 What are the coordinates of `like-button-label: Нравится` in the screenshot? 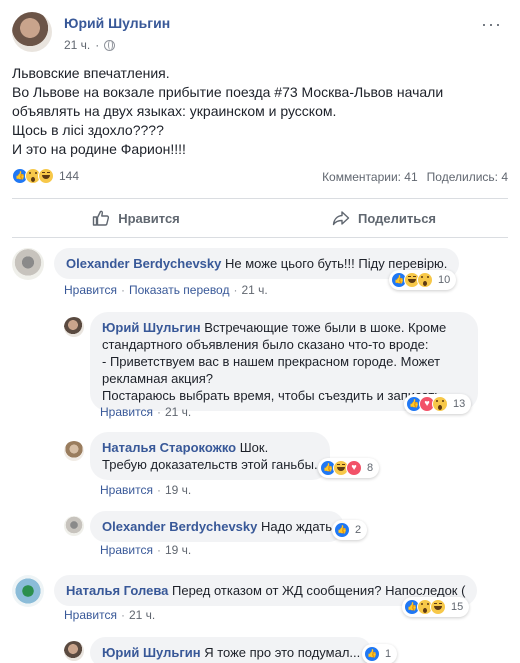 It's located at (149, 218).